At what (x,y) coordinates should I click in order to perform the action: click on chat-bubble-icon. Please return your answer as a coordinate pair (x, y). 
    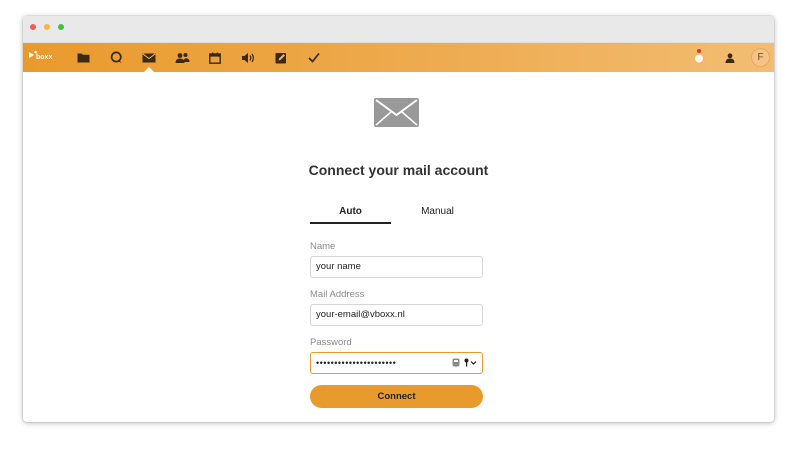
    Looking at the image, I should click on (116, 57).